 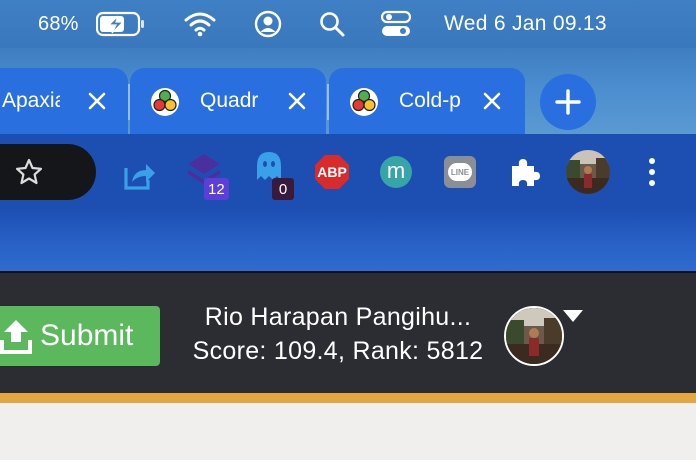 I want to click on extension-badge: 0, so click(x=283, y=189).